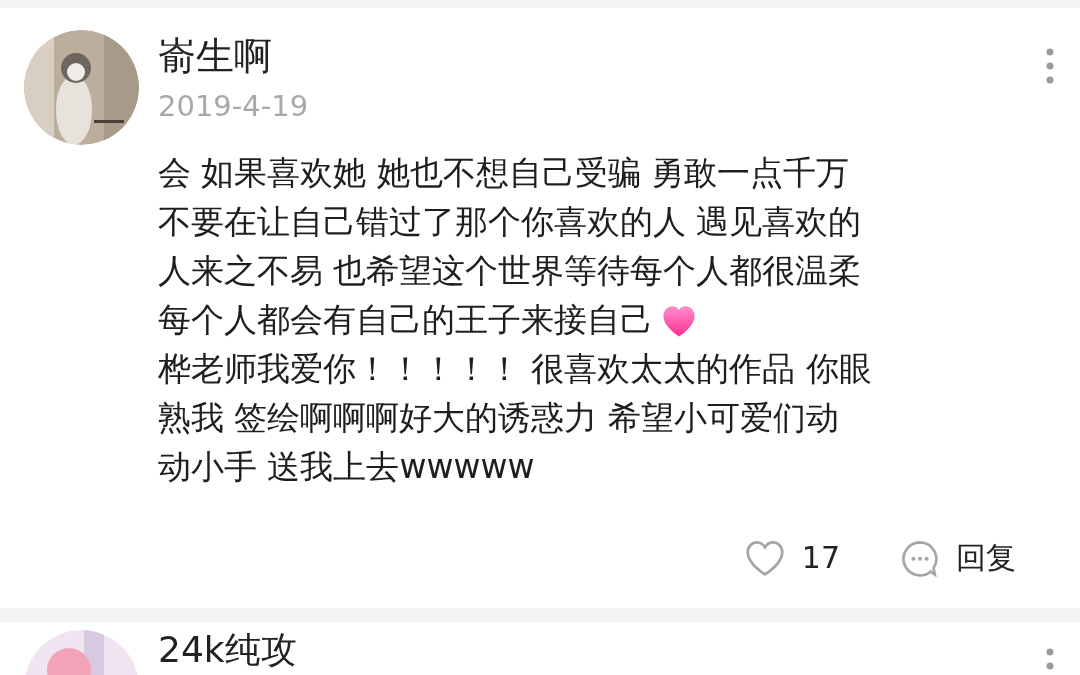  What do you see at coordinates (920, 557) in the screenshot?
I see `speech-bubble-icon` at bounding box center [920, 557].